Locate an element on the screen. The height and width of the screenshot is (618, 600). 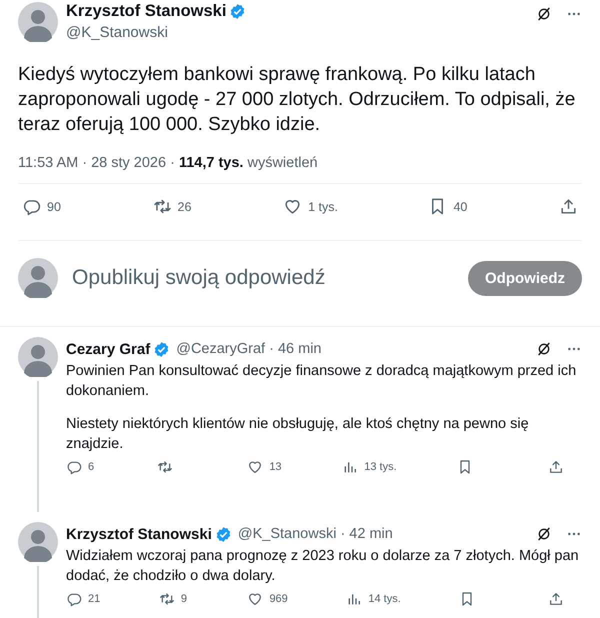
like-count: 969 is located at coordinates (278, 599).